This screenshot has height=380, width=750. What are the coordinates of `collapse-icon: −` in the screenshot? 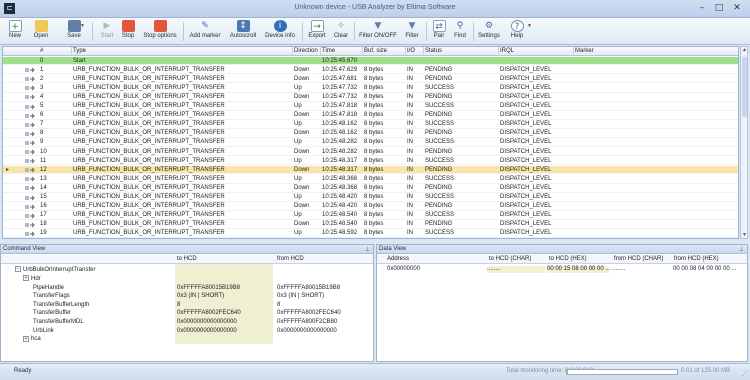 It's located at (18, 269).